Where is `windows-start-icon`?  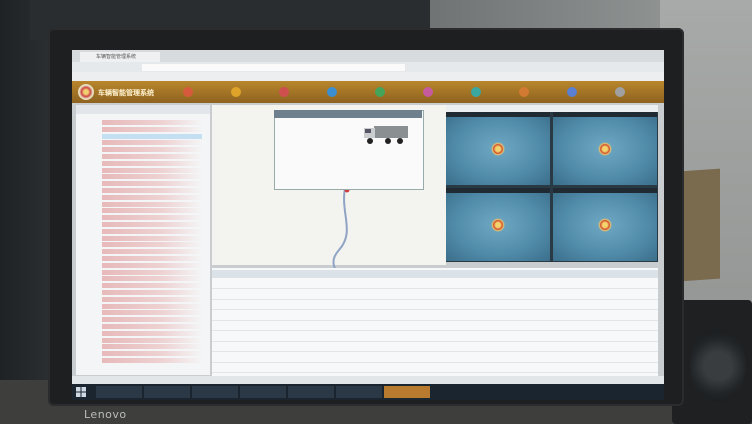 windows-start-icon is located at coordinates (81, 392).